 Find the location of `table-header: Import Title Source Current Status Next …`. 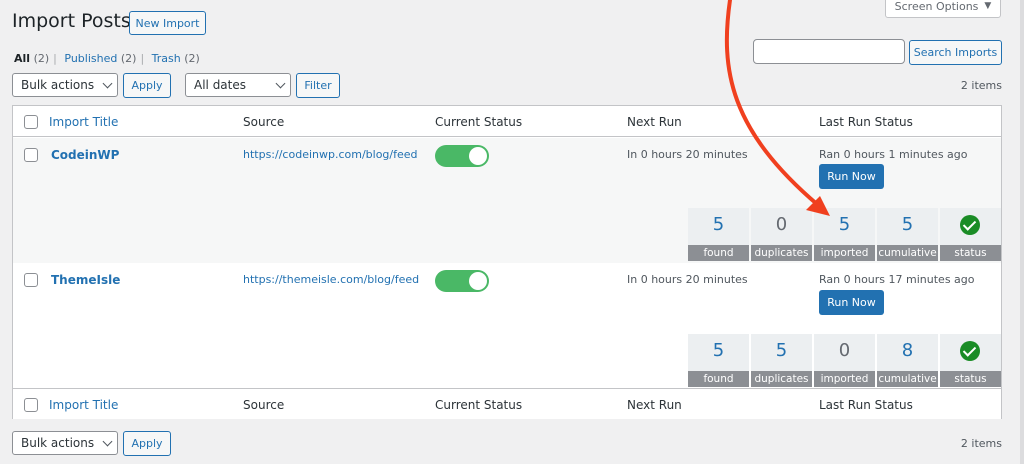

table-header: Import Title Source Current Status Next … is located at coordinates (507, 121).